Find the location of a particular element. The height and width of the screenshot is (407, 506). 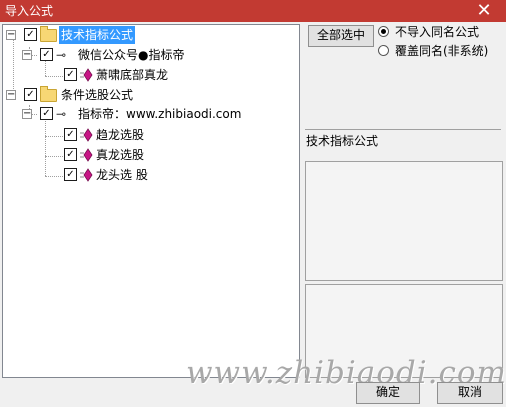

tree-node-label: 萧啸底部真龙 is located at coordinates (132, 75).